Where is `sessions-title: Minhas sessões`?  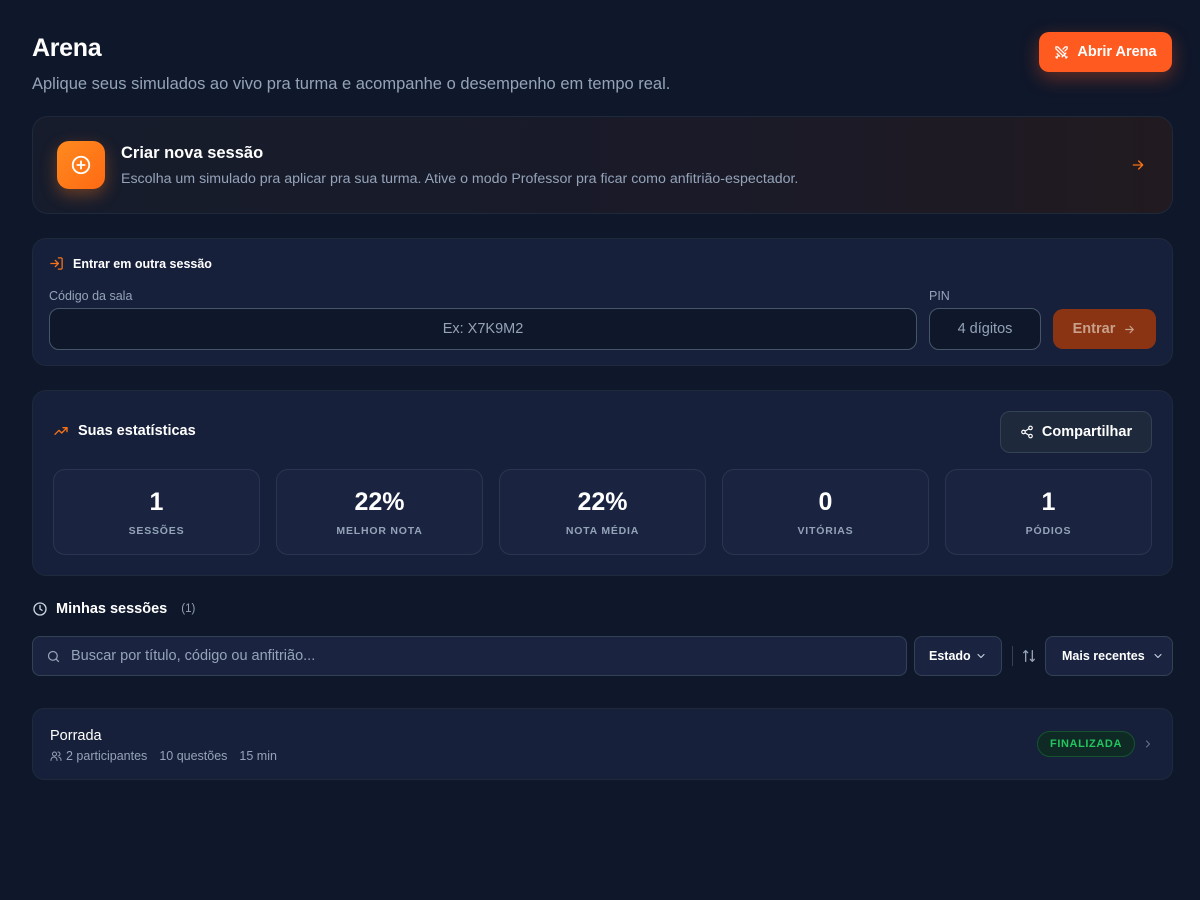 sessions-title: Minhas sessões is located at coordinates (112, 609).